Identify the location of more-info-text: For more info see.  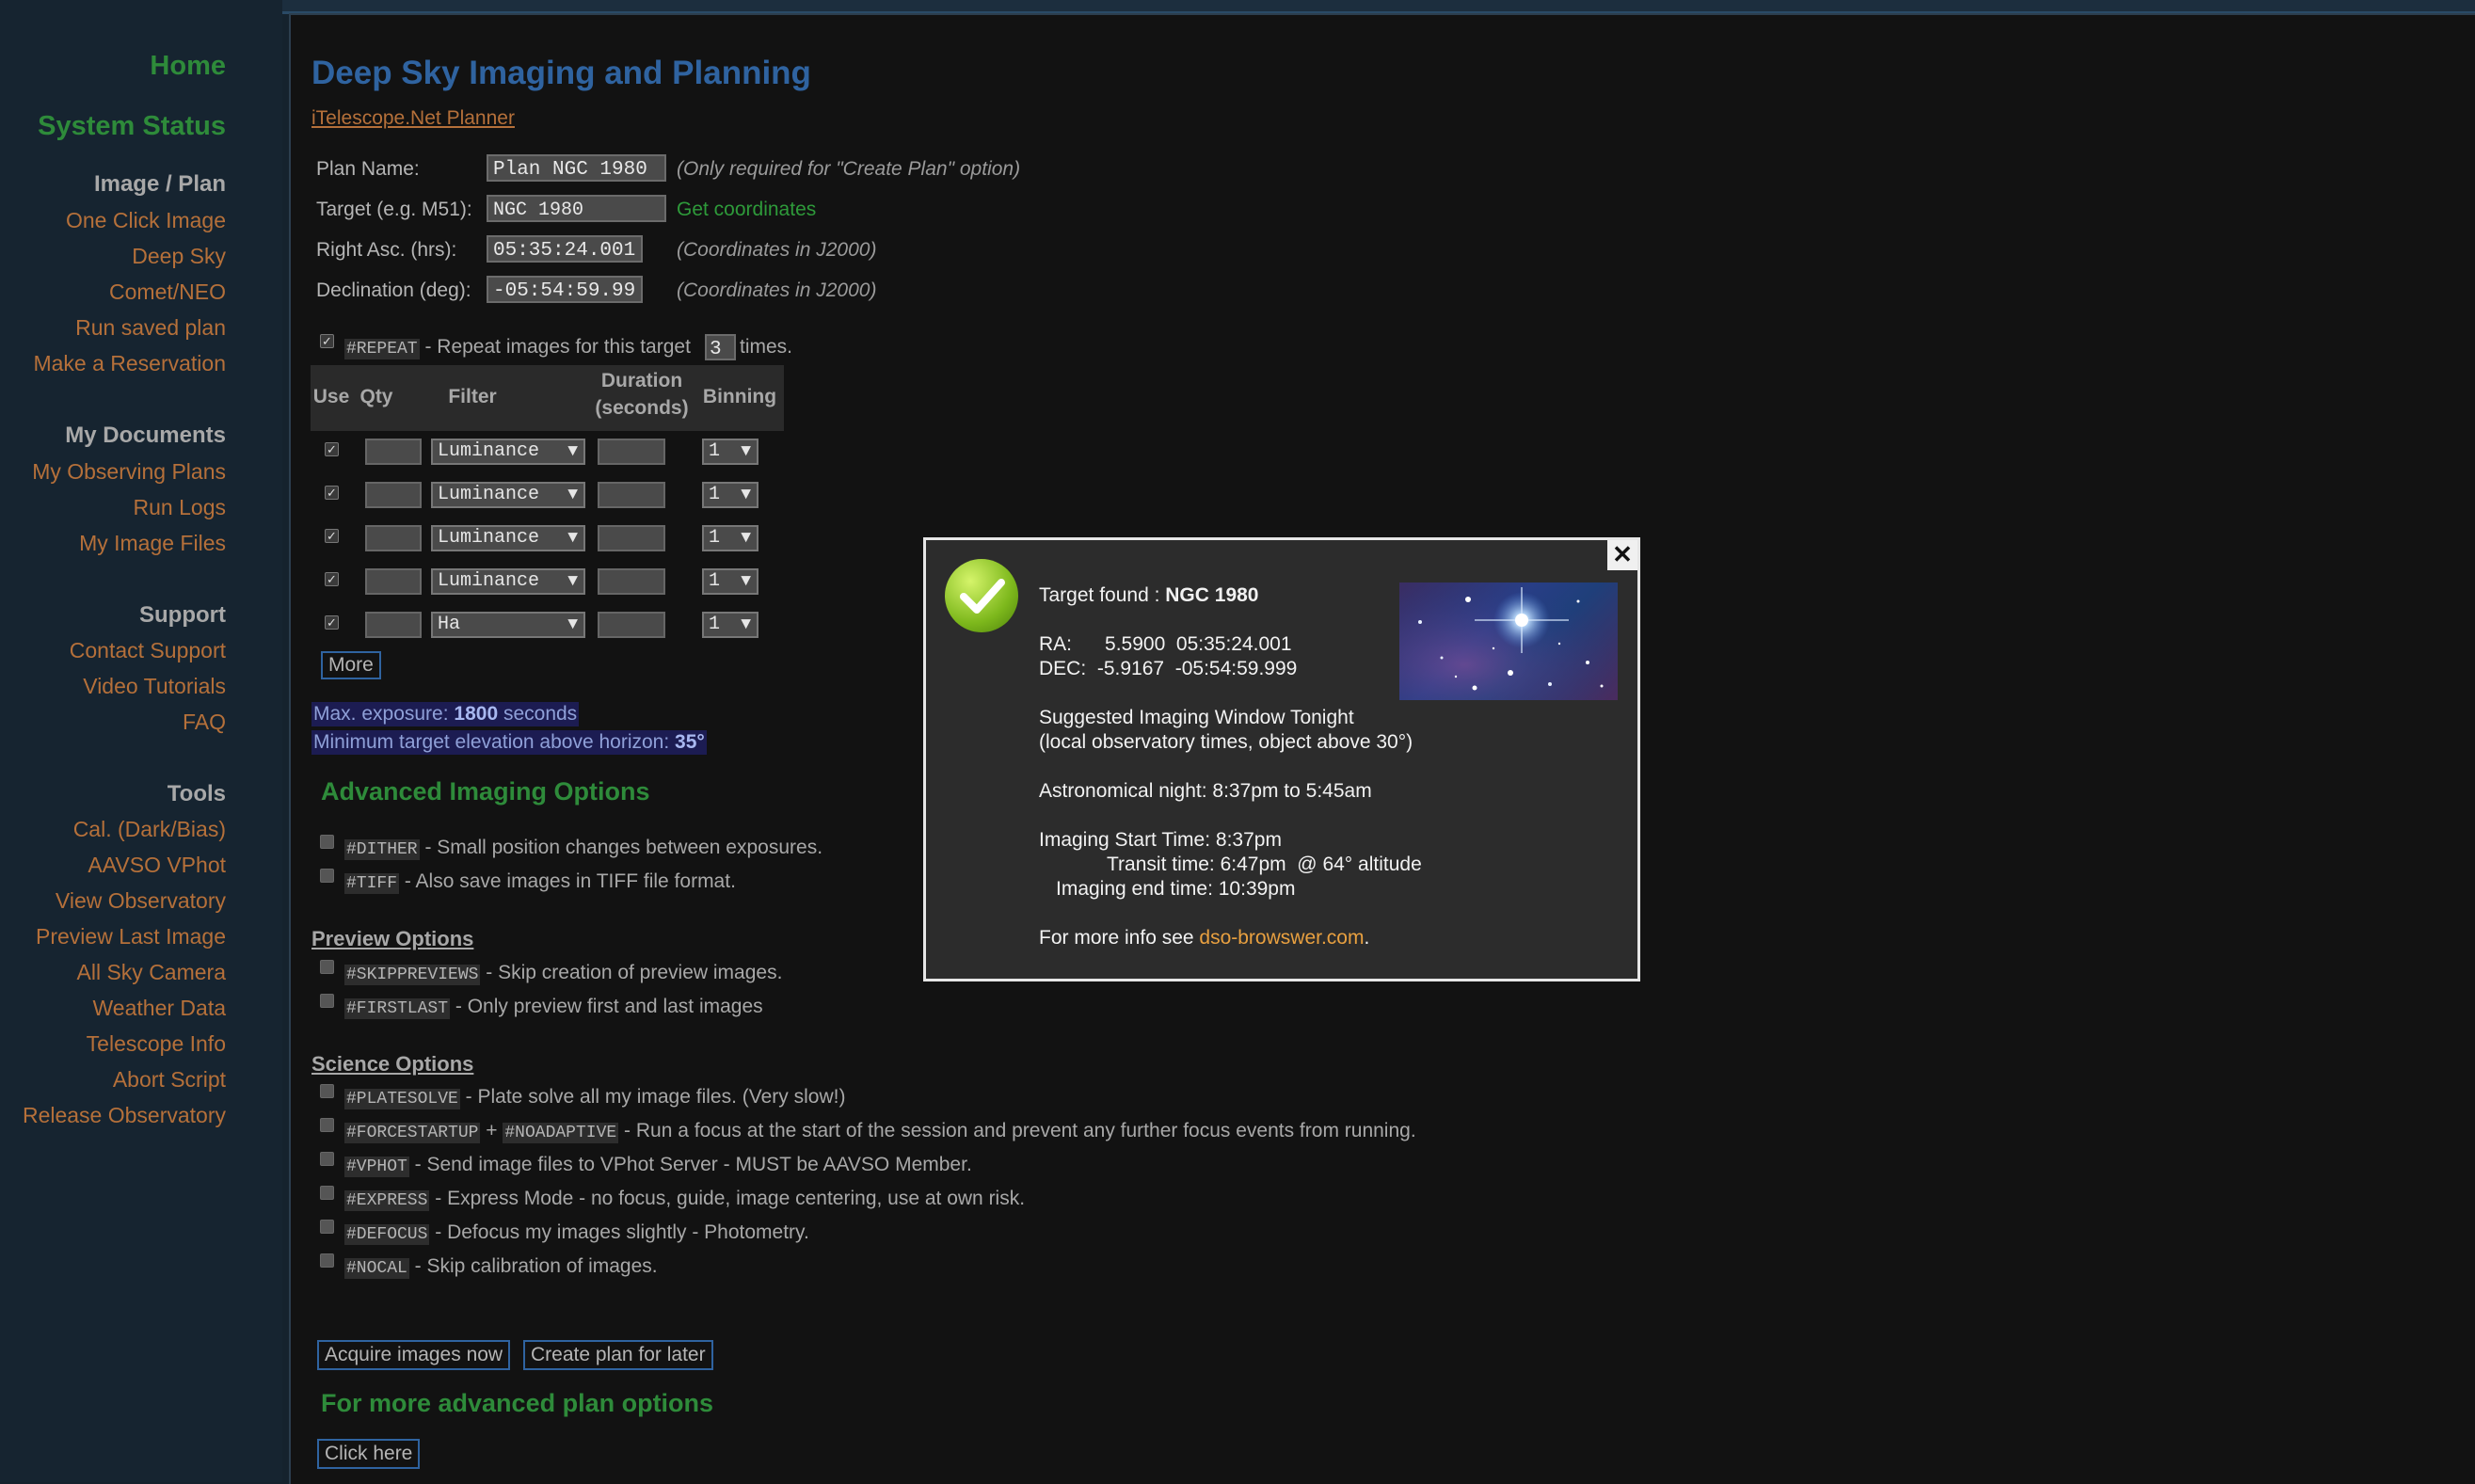
(1119, 938).